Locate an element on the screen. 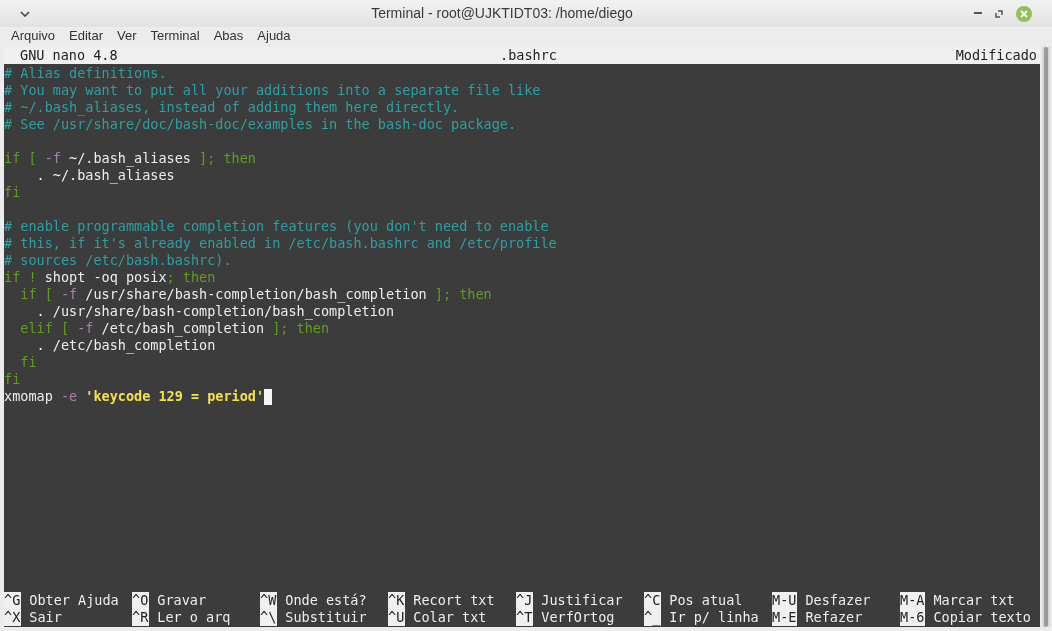 This screenshot has width=1052, height=631. shortcut-label: Substituir is located at coordinates (326, 617).